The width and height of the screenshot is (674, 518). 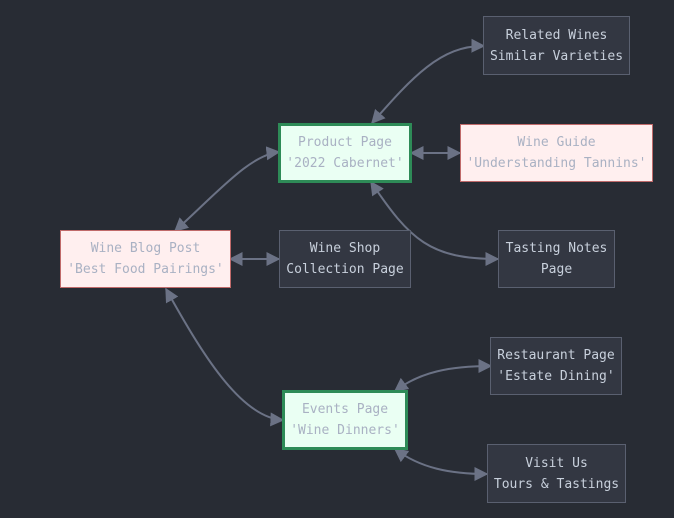 What do you see at coordinates (556, 56) in the screenshot?
I see `node-label-line2: Similar Varieties` at bounding box center [556, 56].